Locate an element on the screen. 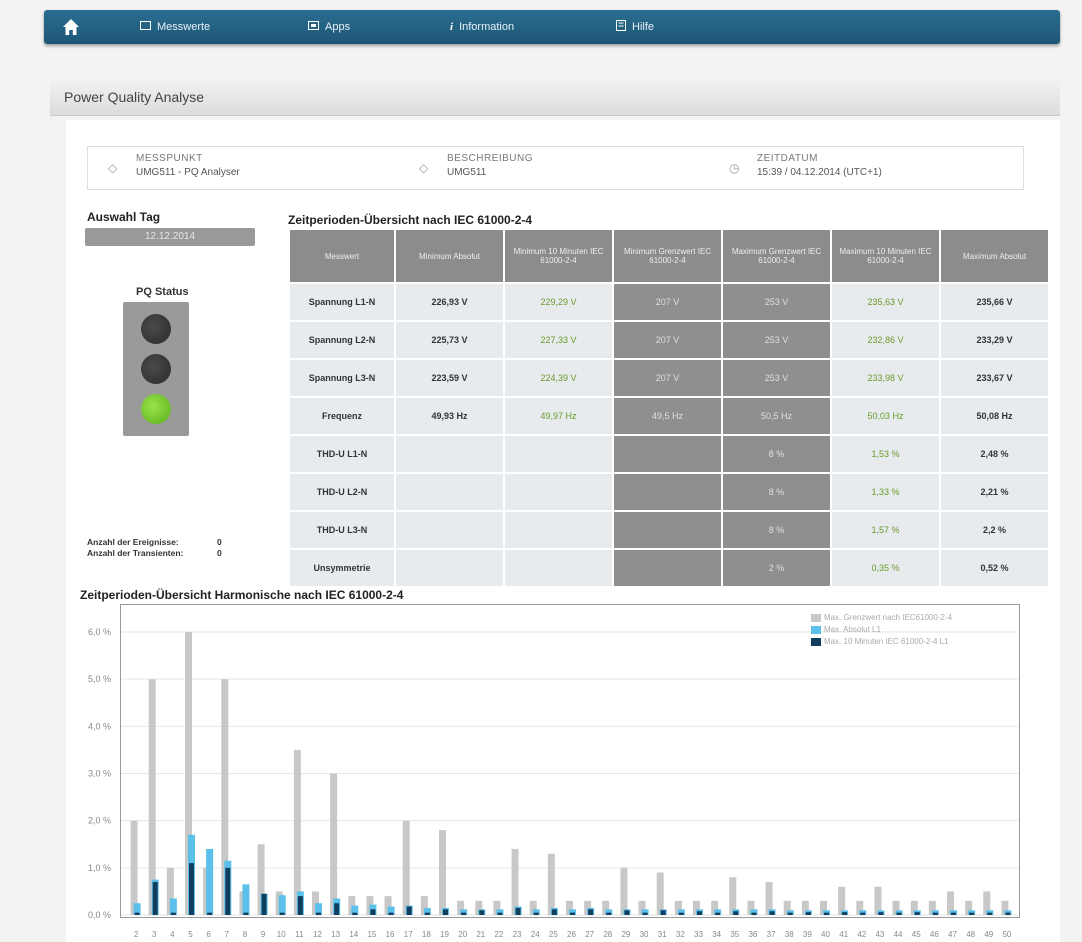 This screenshot has height=942, width=1082. x-tick-label: 4 is located at coordinates (172, 934).